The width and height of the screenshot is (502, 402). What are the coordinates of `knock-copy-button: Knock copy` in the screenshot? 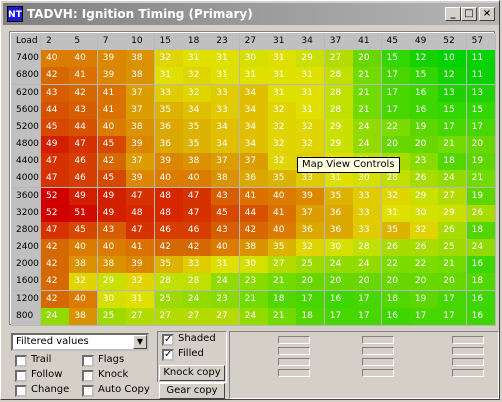 It's located at (192, 373).